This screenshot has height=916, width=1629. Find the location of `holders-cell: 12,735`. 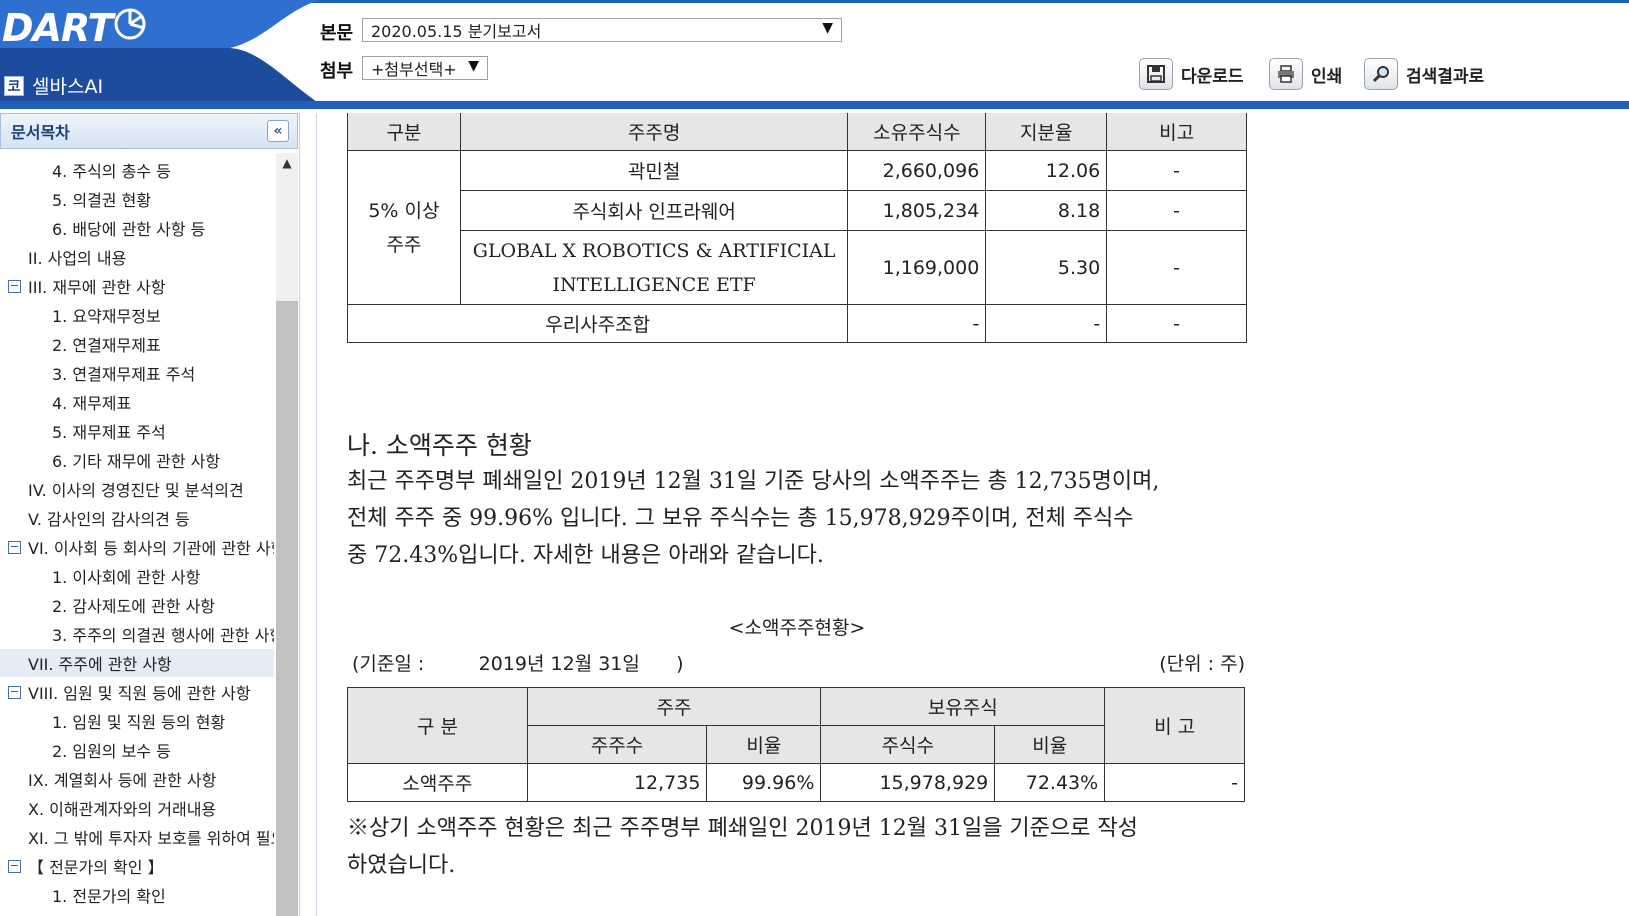

holders-cell: 12,735 is located at coordinates (617, 782).